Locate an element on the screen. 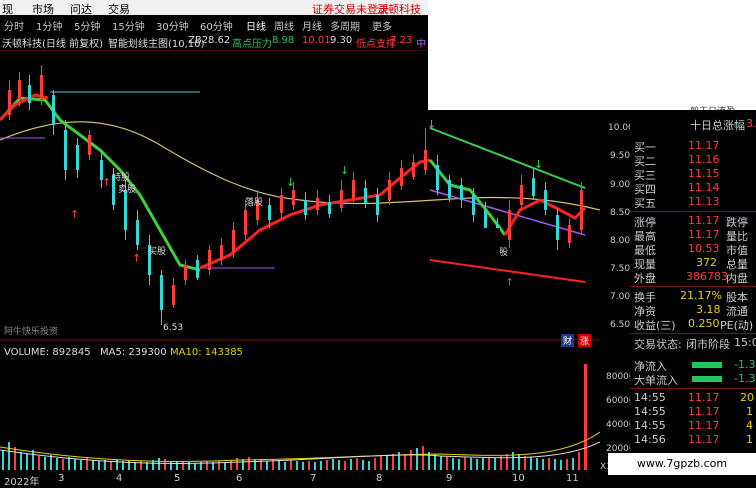 Image resolution: width=756 pixels, height=488 pixels. redaction-box is located at coordinates (385, 243).